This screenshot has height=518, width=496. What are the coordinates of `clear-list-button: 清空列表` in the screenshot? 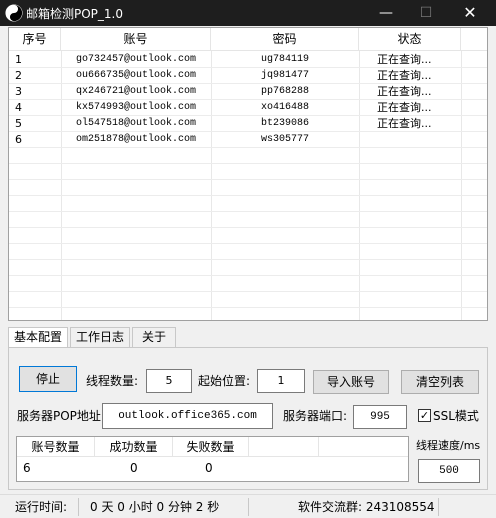 It's located at (440, 382).